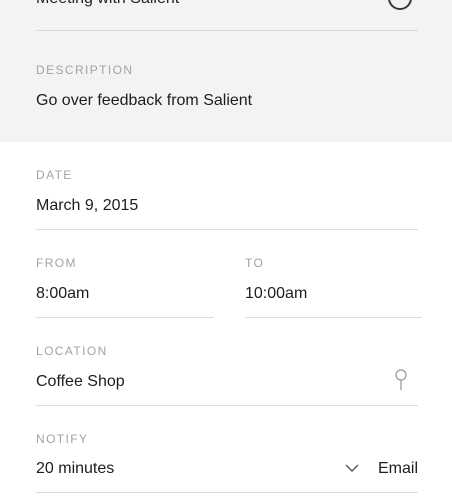 This screenshot has width=452, height=500. Describe the element at coordinates (80, 382) in the screenshot. I see `location-field: Coffee Shop` at that location.